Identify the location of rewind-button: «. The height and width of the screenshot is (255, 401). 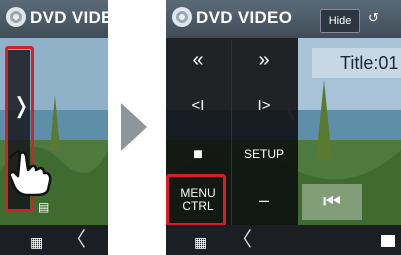
(198, 60).